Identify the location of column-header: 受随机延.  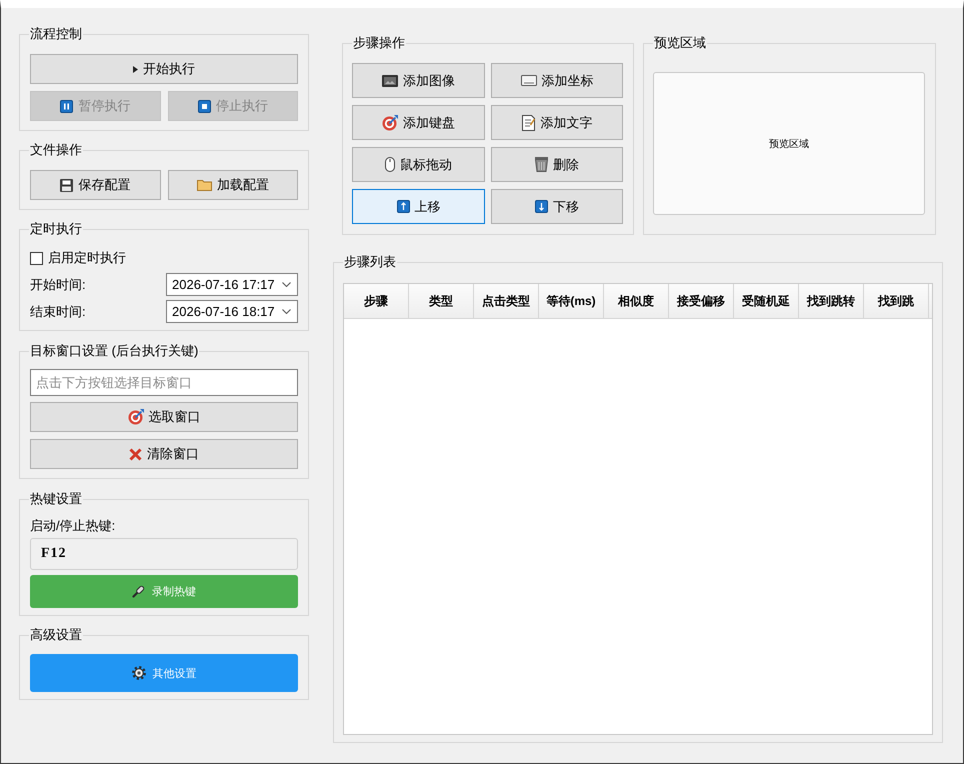
(766, 301).